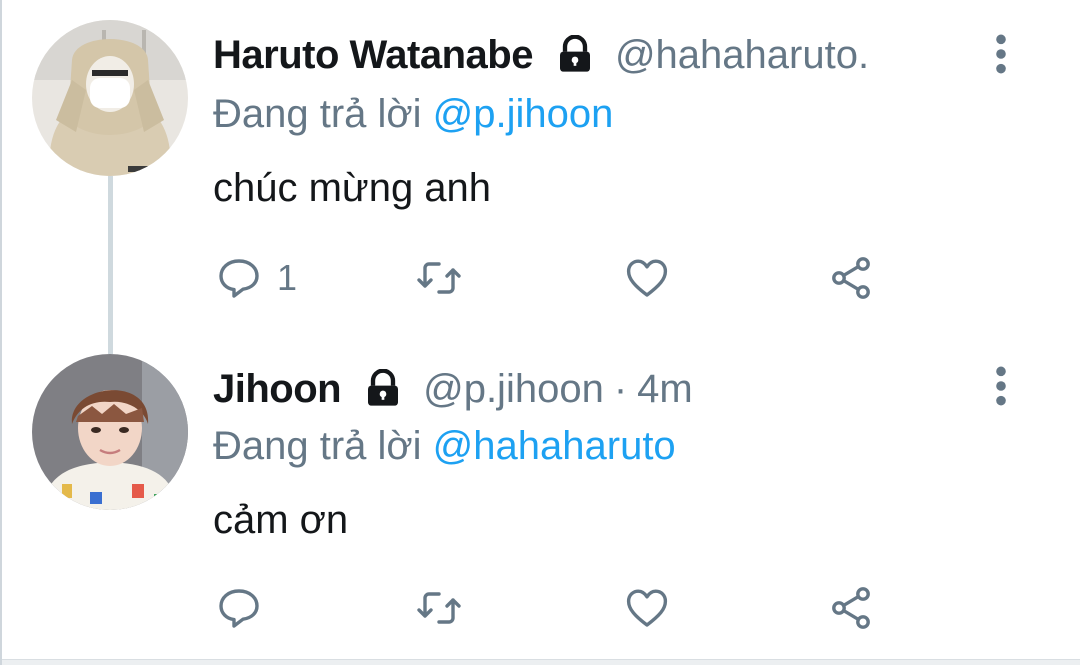 This screenshot has width=1080, height=665. Describe the element at coordinates (554, 446) in the screenshot. I see `mention-link: @hahaharuto` at that location.